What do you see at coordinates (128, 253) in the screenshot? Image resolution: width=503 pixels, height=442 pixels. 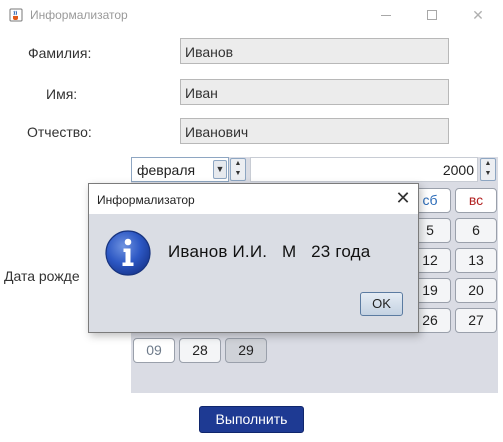 I see `information-icon` at bounding box center [128, 253].